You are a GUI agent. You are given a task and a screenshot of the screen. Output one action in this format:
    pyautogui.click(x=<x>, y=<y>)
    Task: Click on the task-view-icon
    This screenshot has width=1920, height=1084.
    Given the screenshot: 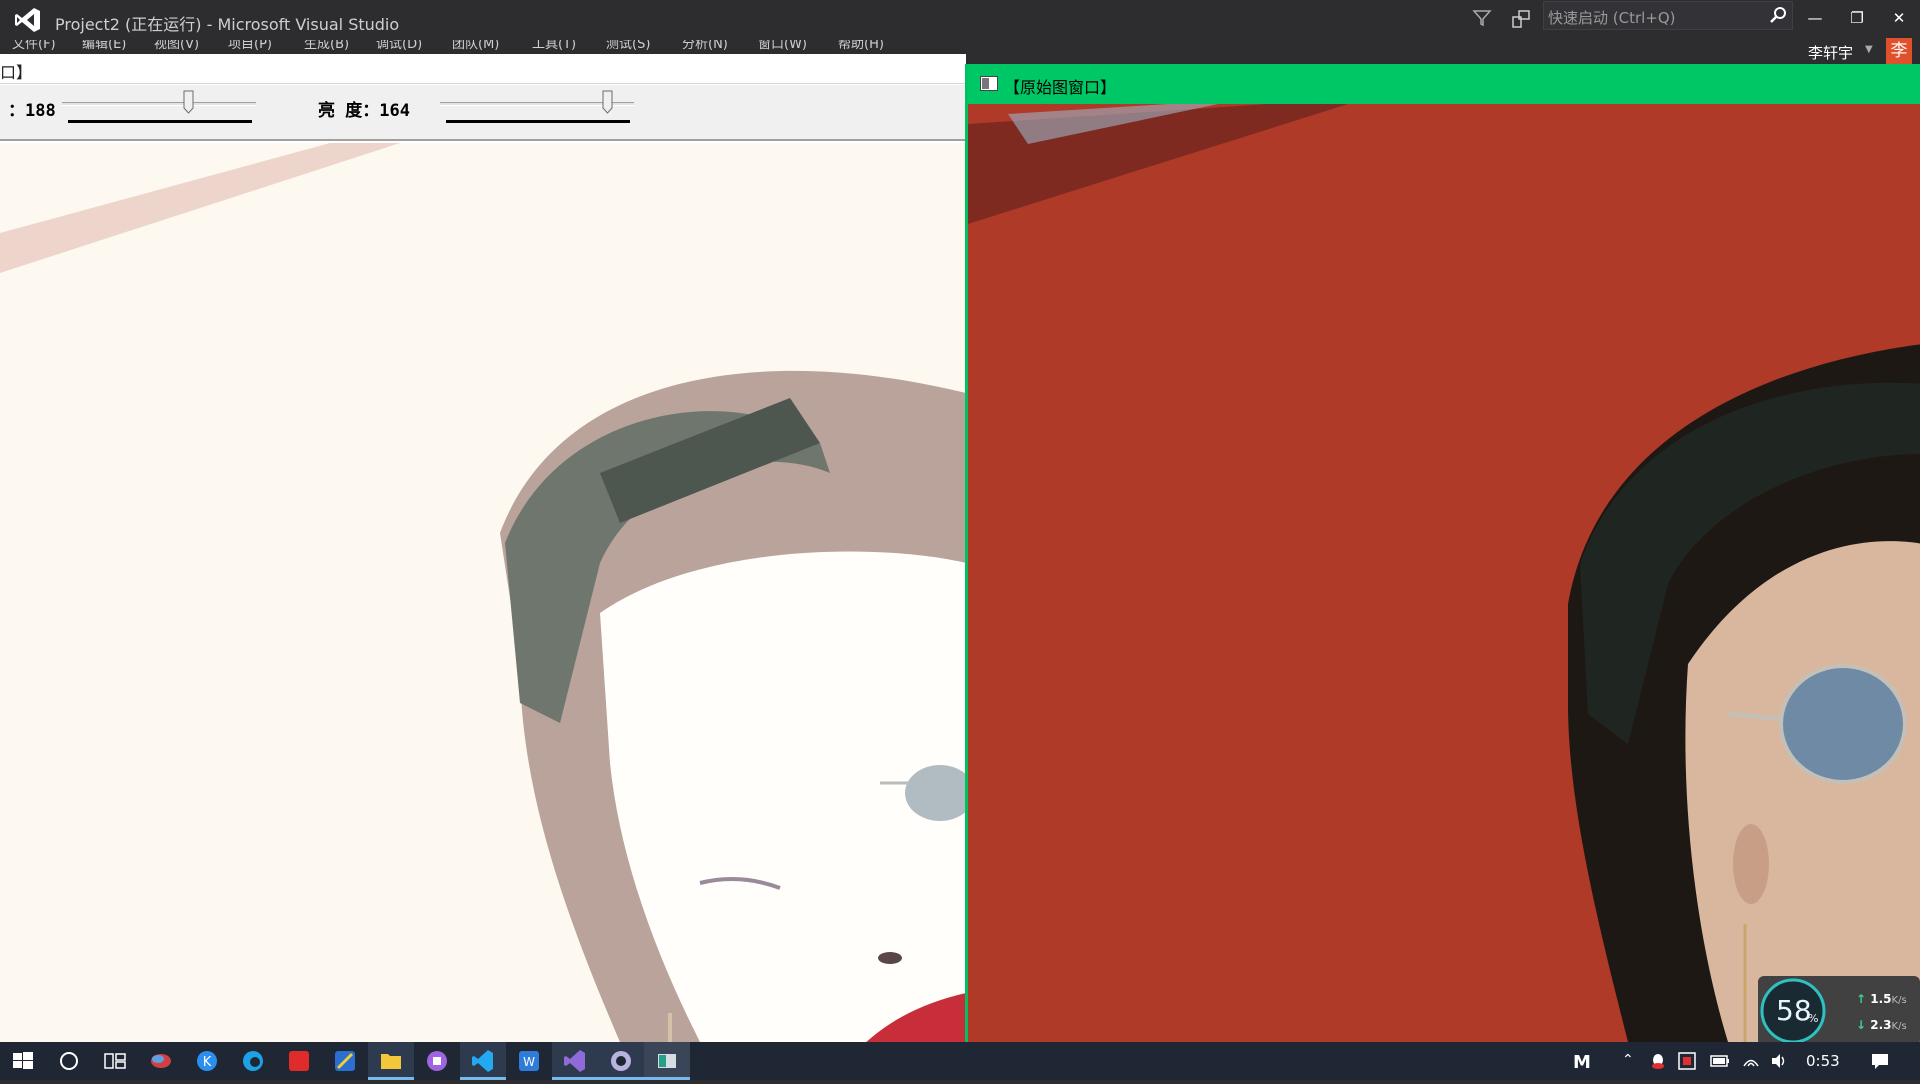 What is the action you would take?
    pyautogui.click(x=115, y=1061)
    